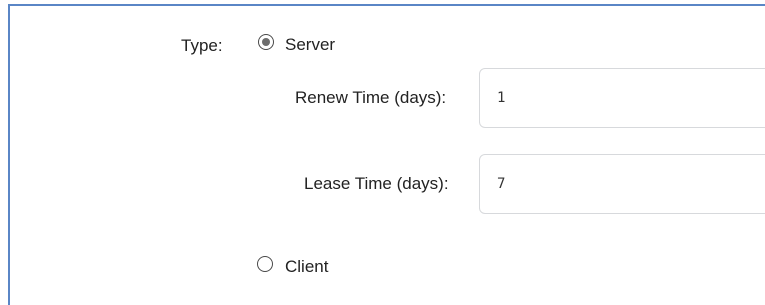 The image size is (765, 305). Describe the element at coordinates (306, 267) in the screenshot. I see `client-radio-label: Client` at that location.